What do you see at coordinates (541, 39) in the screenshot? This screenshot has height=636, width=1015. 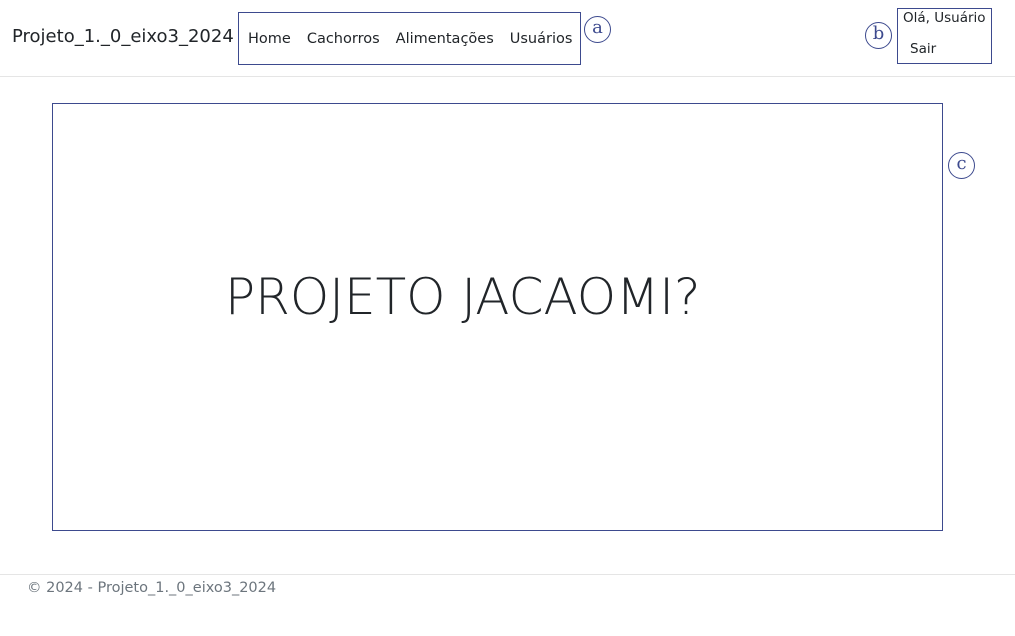 I see `nav-link-usuarios: Usuários` at bounding box center [541, 39].